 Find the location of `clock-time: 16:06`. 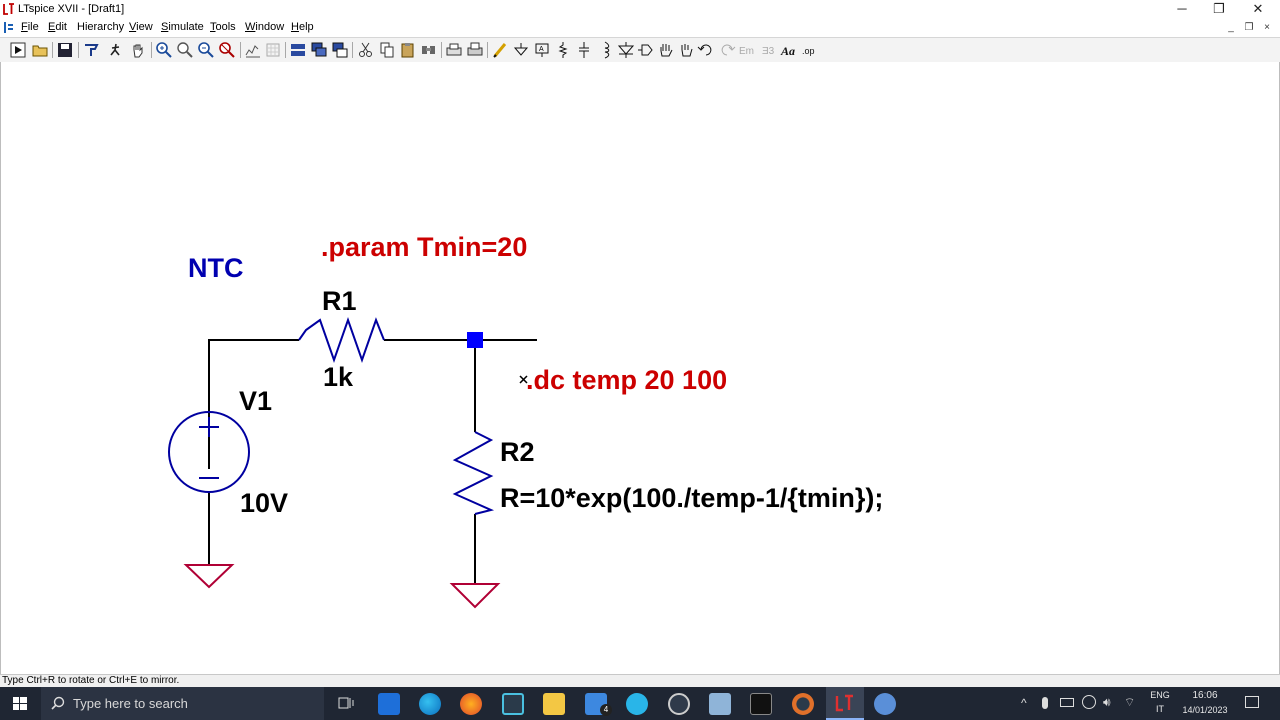

clock-time: 16:06 is located at coordinates (1205, 695).